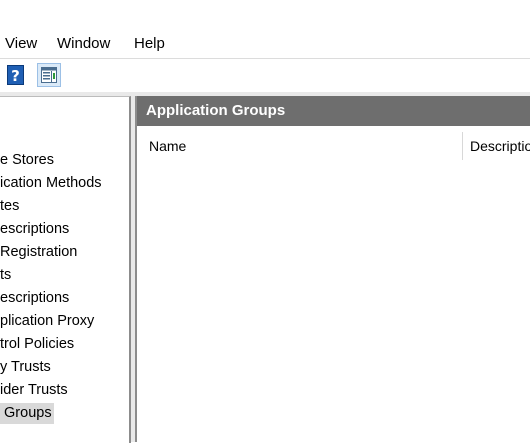  I want to click on menu-window: Window, so click(83, 44).